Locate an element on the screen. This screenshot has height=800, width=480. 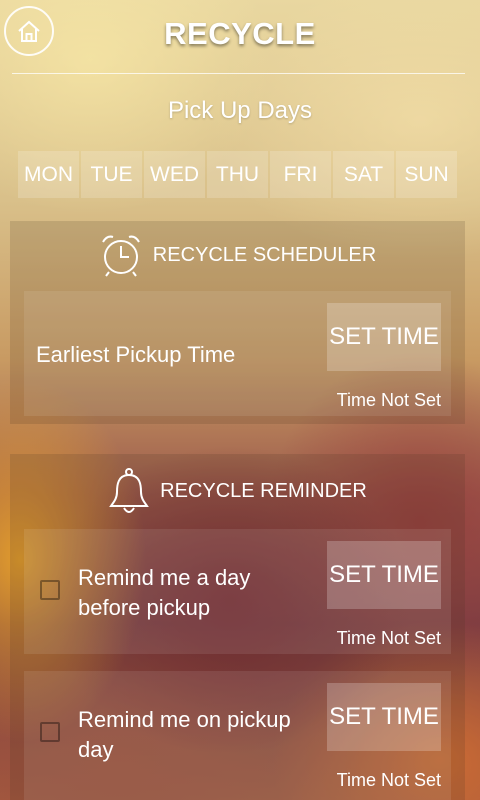
bell-icon is located at coordinates (129, 490).